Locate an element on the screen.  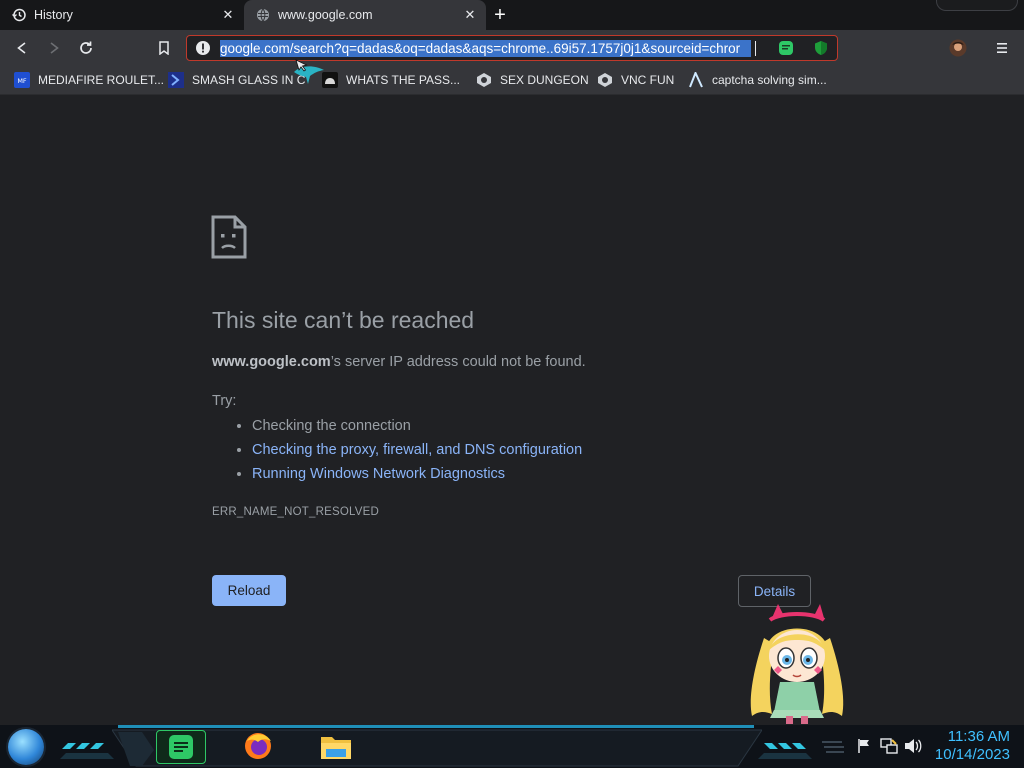
taskbar-app-firefox is located at coordinates (258, 746).